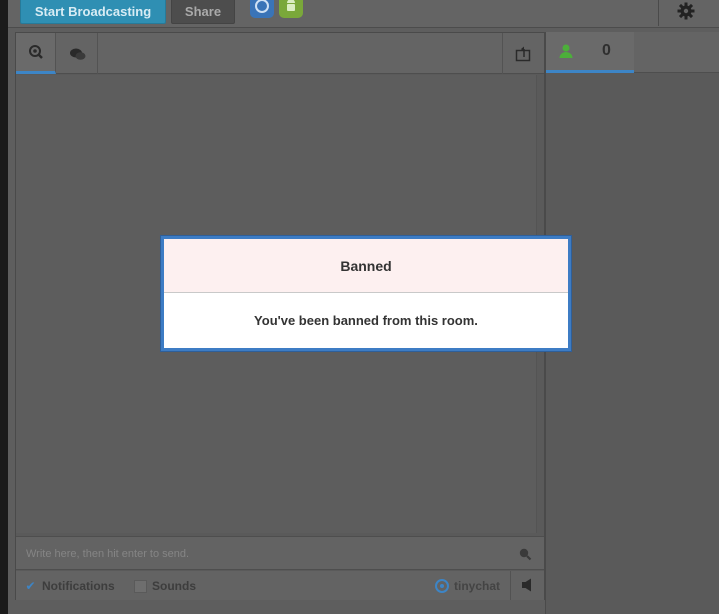 This screenshot has width=719, height=614. I want to click on tab-chat, so click(78, 53).